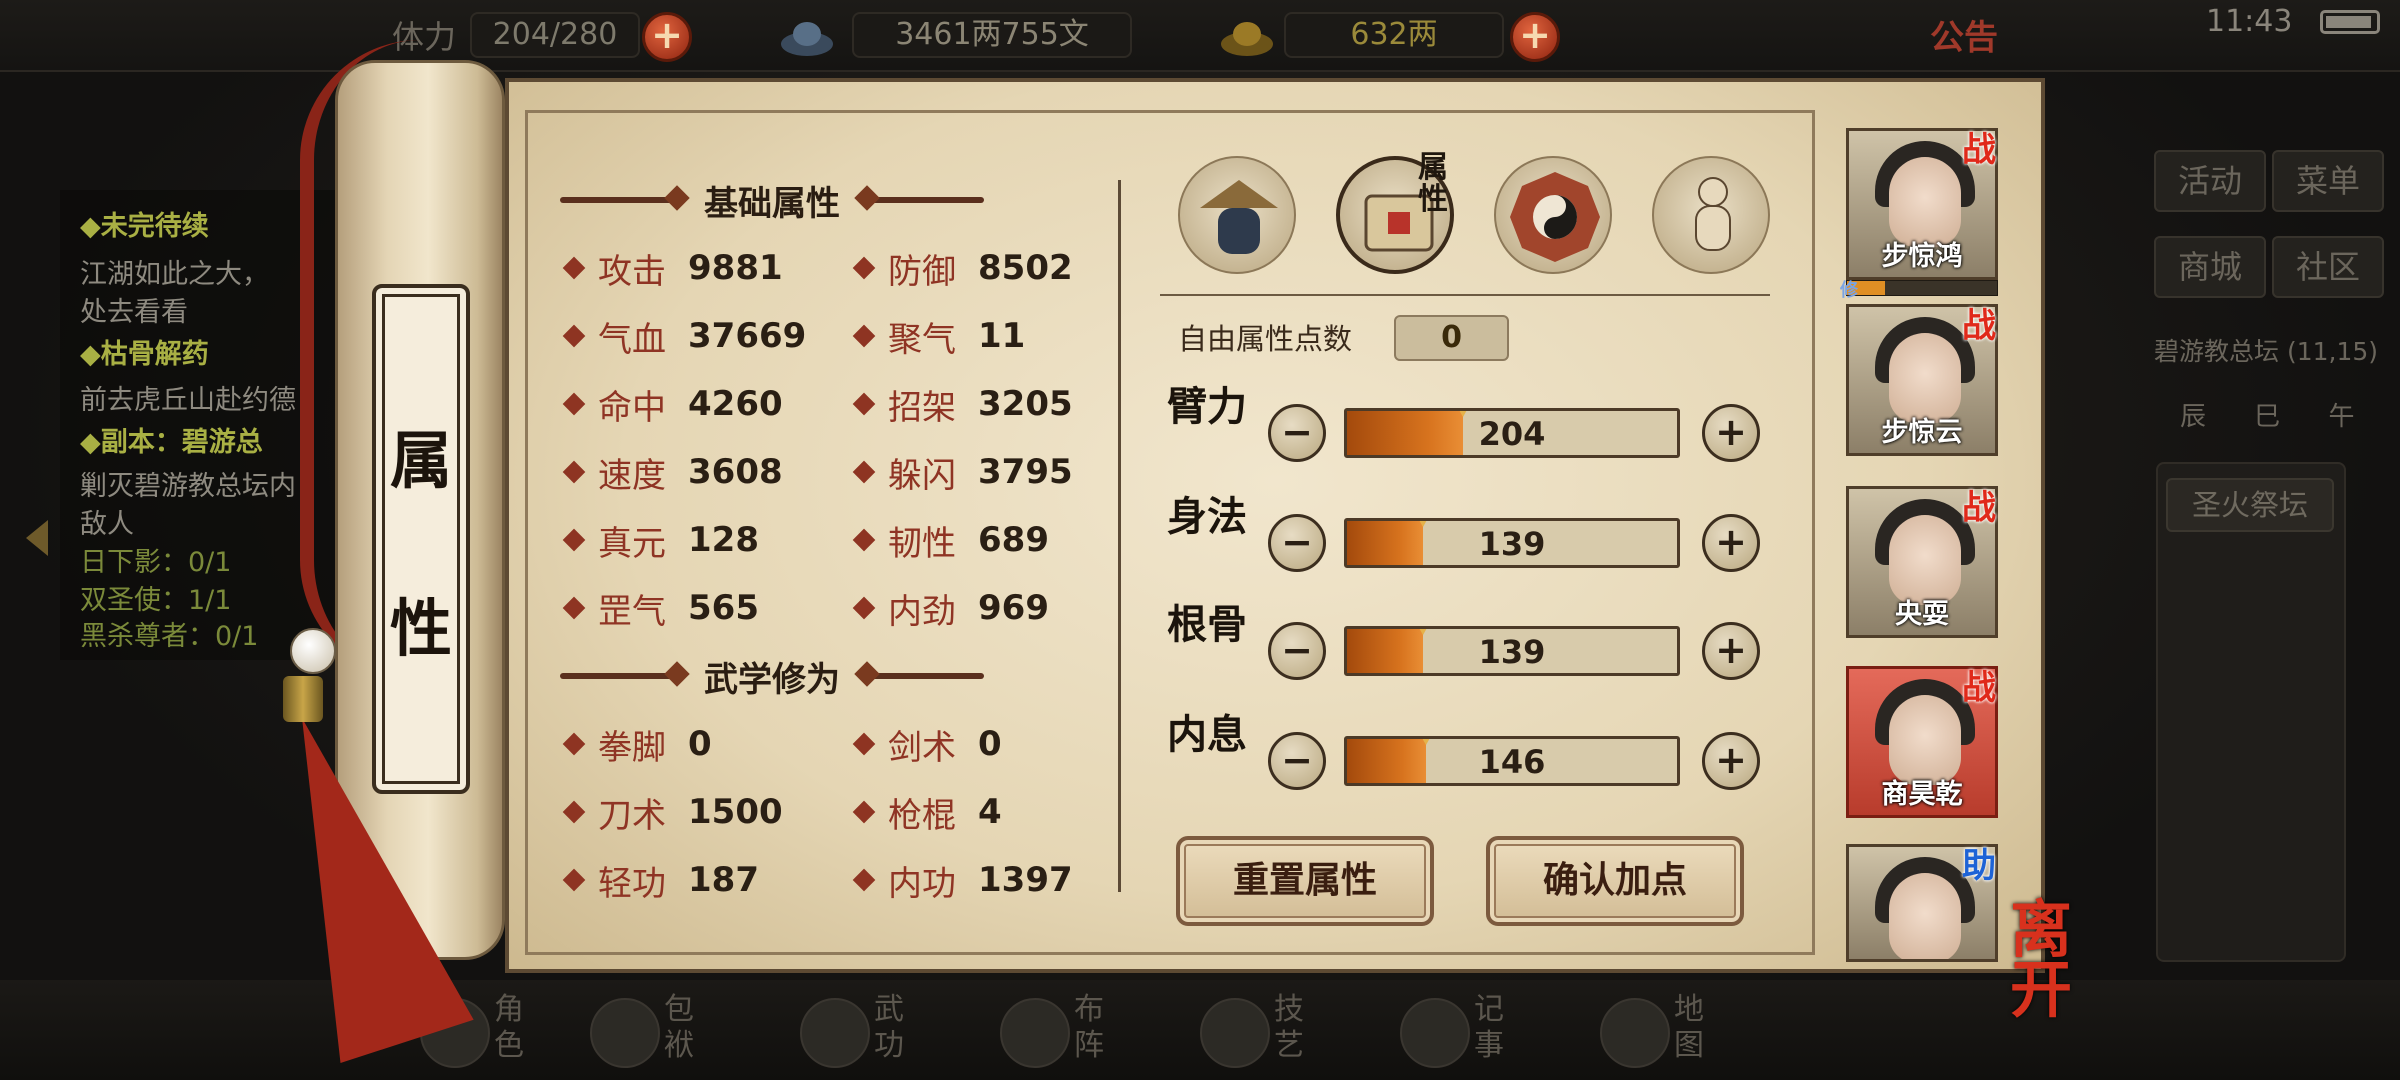 Image resolution: width=2400 pixels, height=1080 pixels. What do you see at coordinates (1553, 215) in the screenshot?
I see `bagua-tab-icon` at bounding box center [1553, 215].